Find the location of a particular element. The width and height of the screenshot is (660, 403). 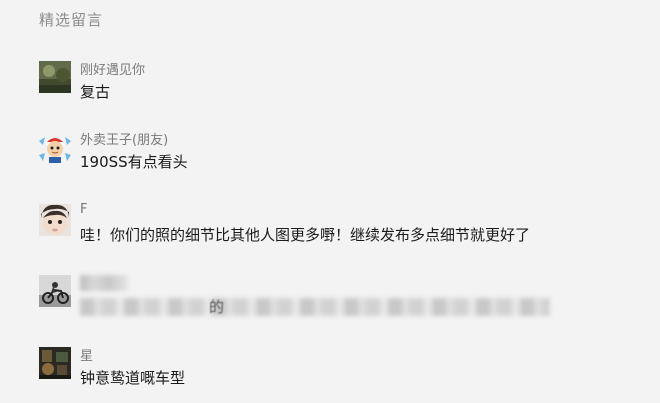

comment-text: 钟意鸷道嘅车型 is located at coordinates (133, 378).